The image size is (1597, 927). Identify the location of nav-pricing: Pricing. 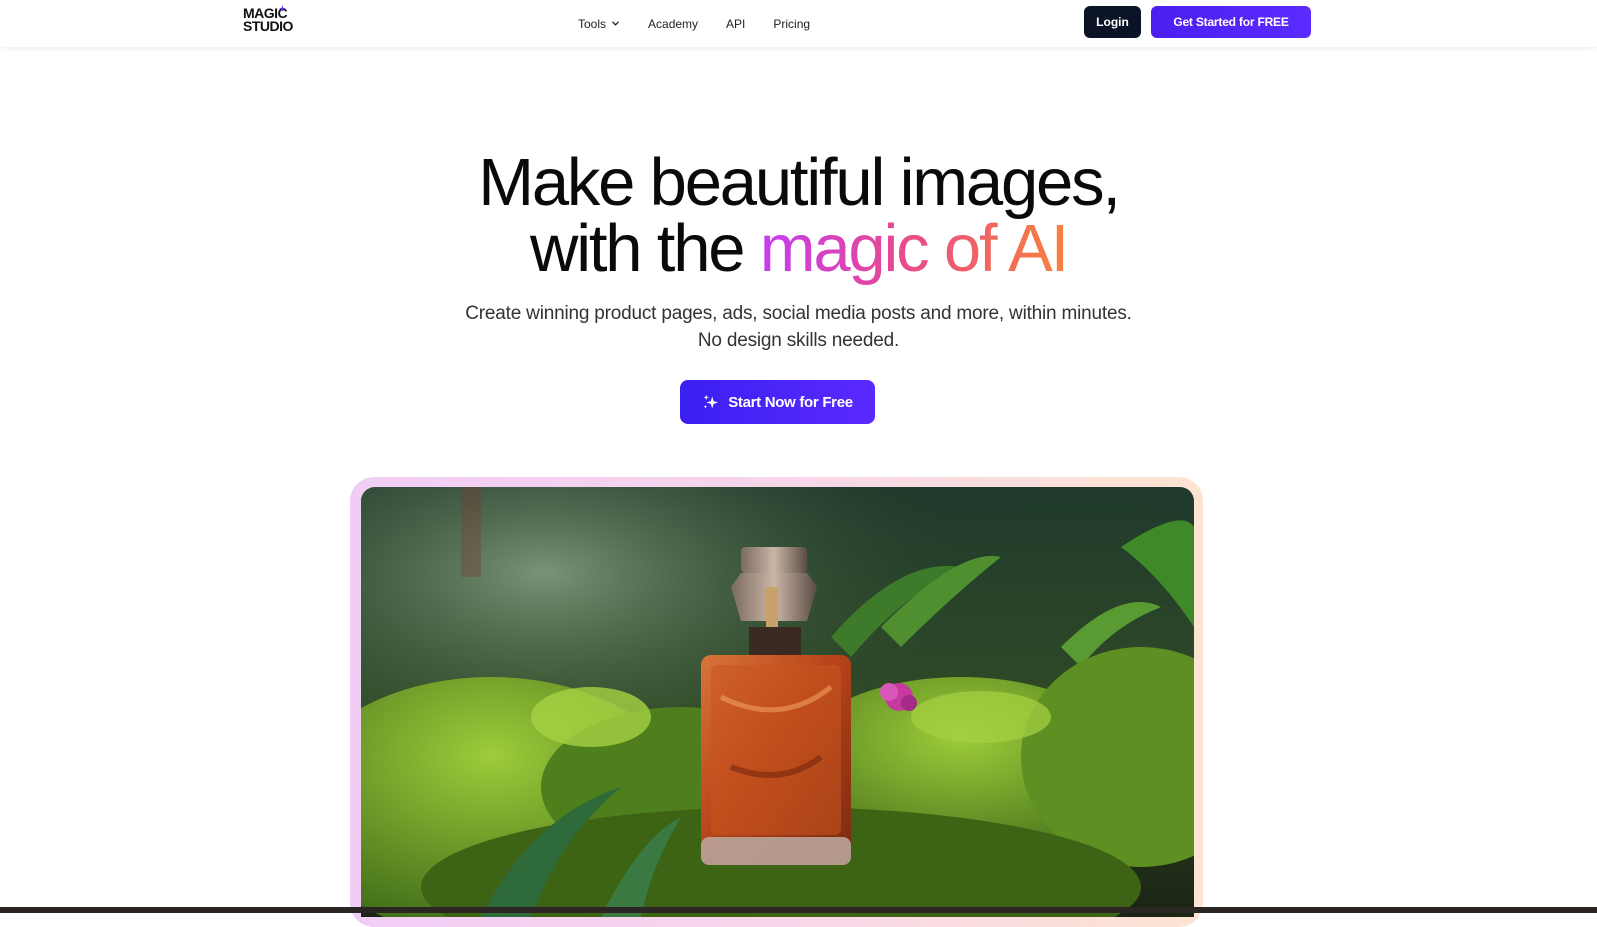
(791, 24).